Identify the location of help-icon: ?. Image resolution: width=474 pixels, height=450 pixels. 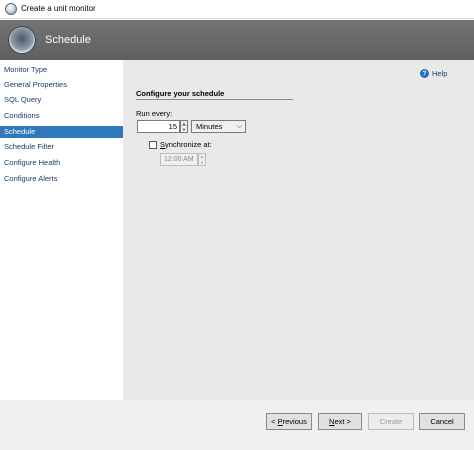
(424, 73).